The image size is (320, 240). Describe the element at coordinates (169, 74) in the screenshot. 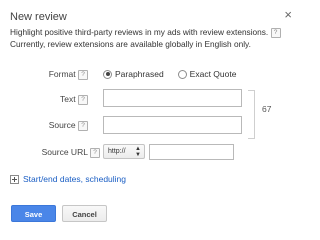

I see `format-radio-group: Paraphrased Exact Quote` at that location.